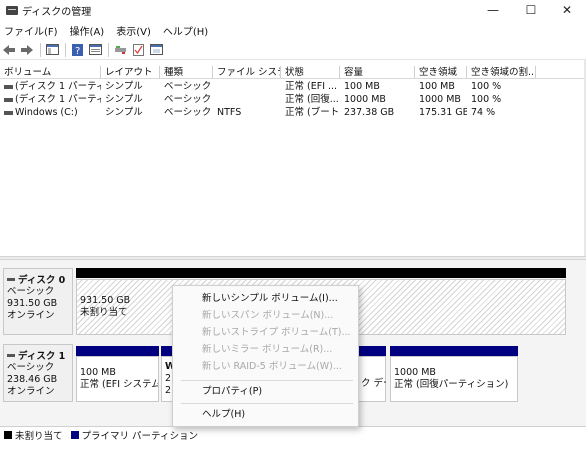 This screenshot has height=460, width=586. I want to click on volume-name: Windows (C:), so click(46, 112).